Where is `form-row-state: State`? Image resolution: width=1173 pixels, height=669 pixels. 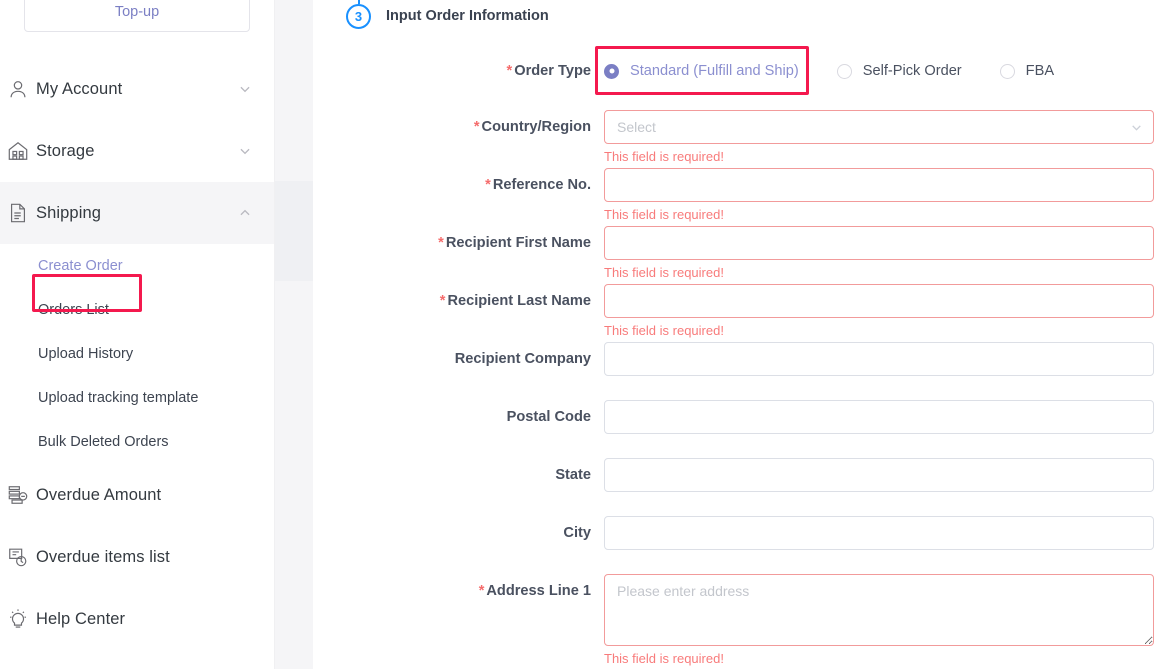
form-row-state: State is located at coordinates (743, 487).